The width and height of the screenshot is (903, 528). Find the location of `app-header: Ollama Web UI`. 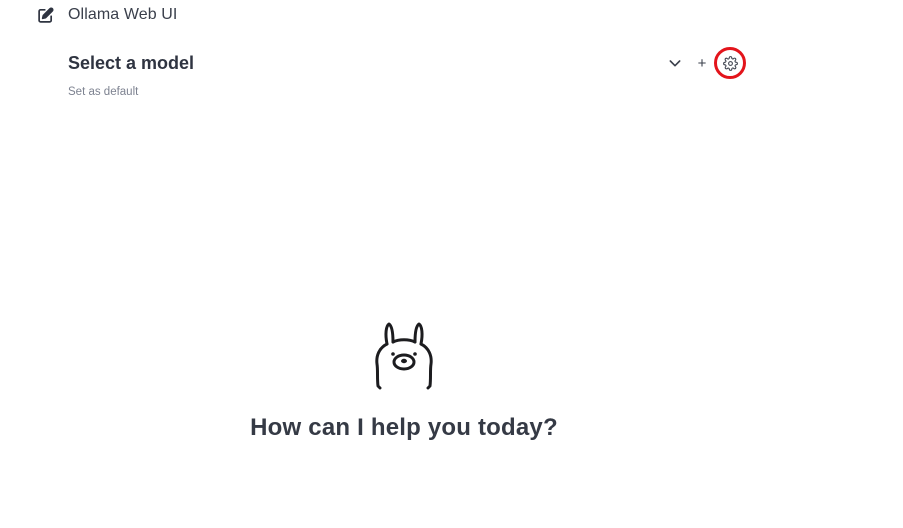

app-header: Ollama Web UI is located at coordinates (107, 15).